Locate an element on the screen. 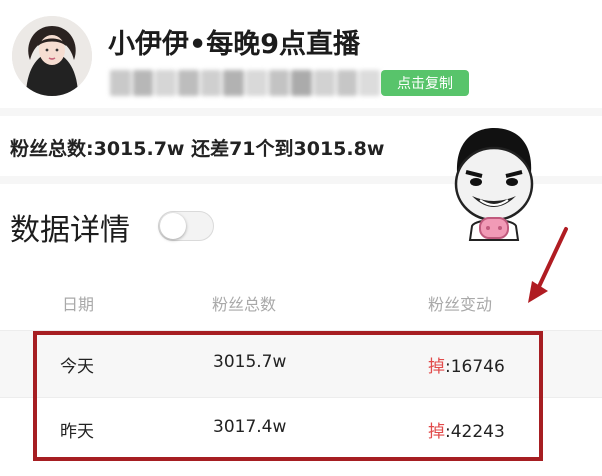 This screenshot has width=602, height=476. column-header-change: 粉丝变动 is located at coordinates (460, 304).